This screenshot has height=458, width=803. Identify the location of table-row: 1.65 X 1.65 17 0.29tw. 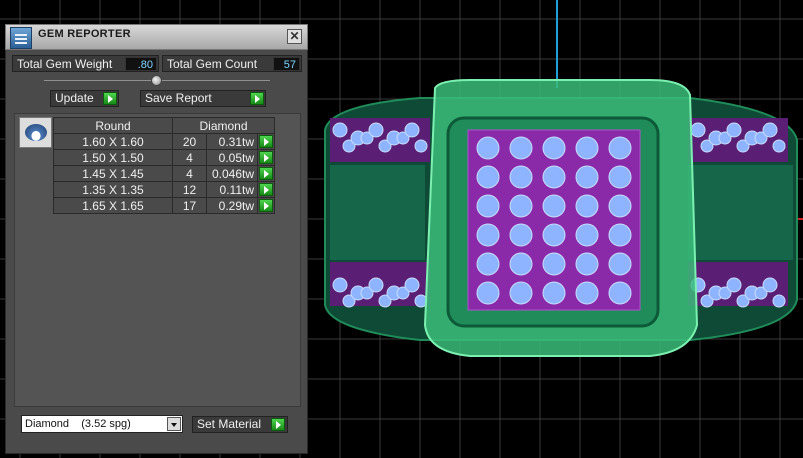
(164, 205).